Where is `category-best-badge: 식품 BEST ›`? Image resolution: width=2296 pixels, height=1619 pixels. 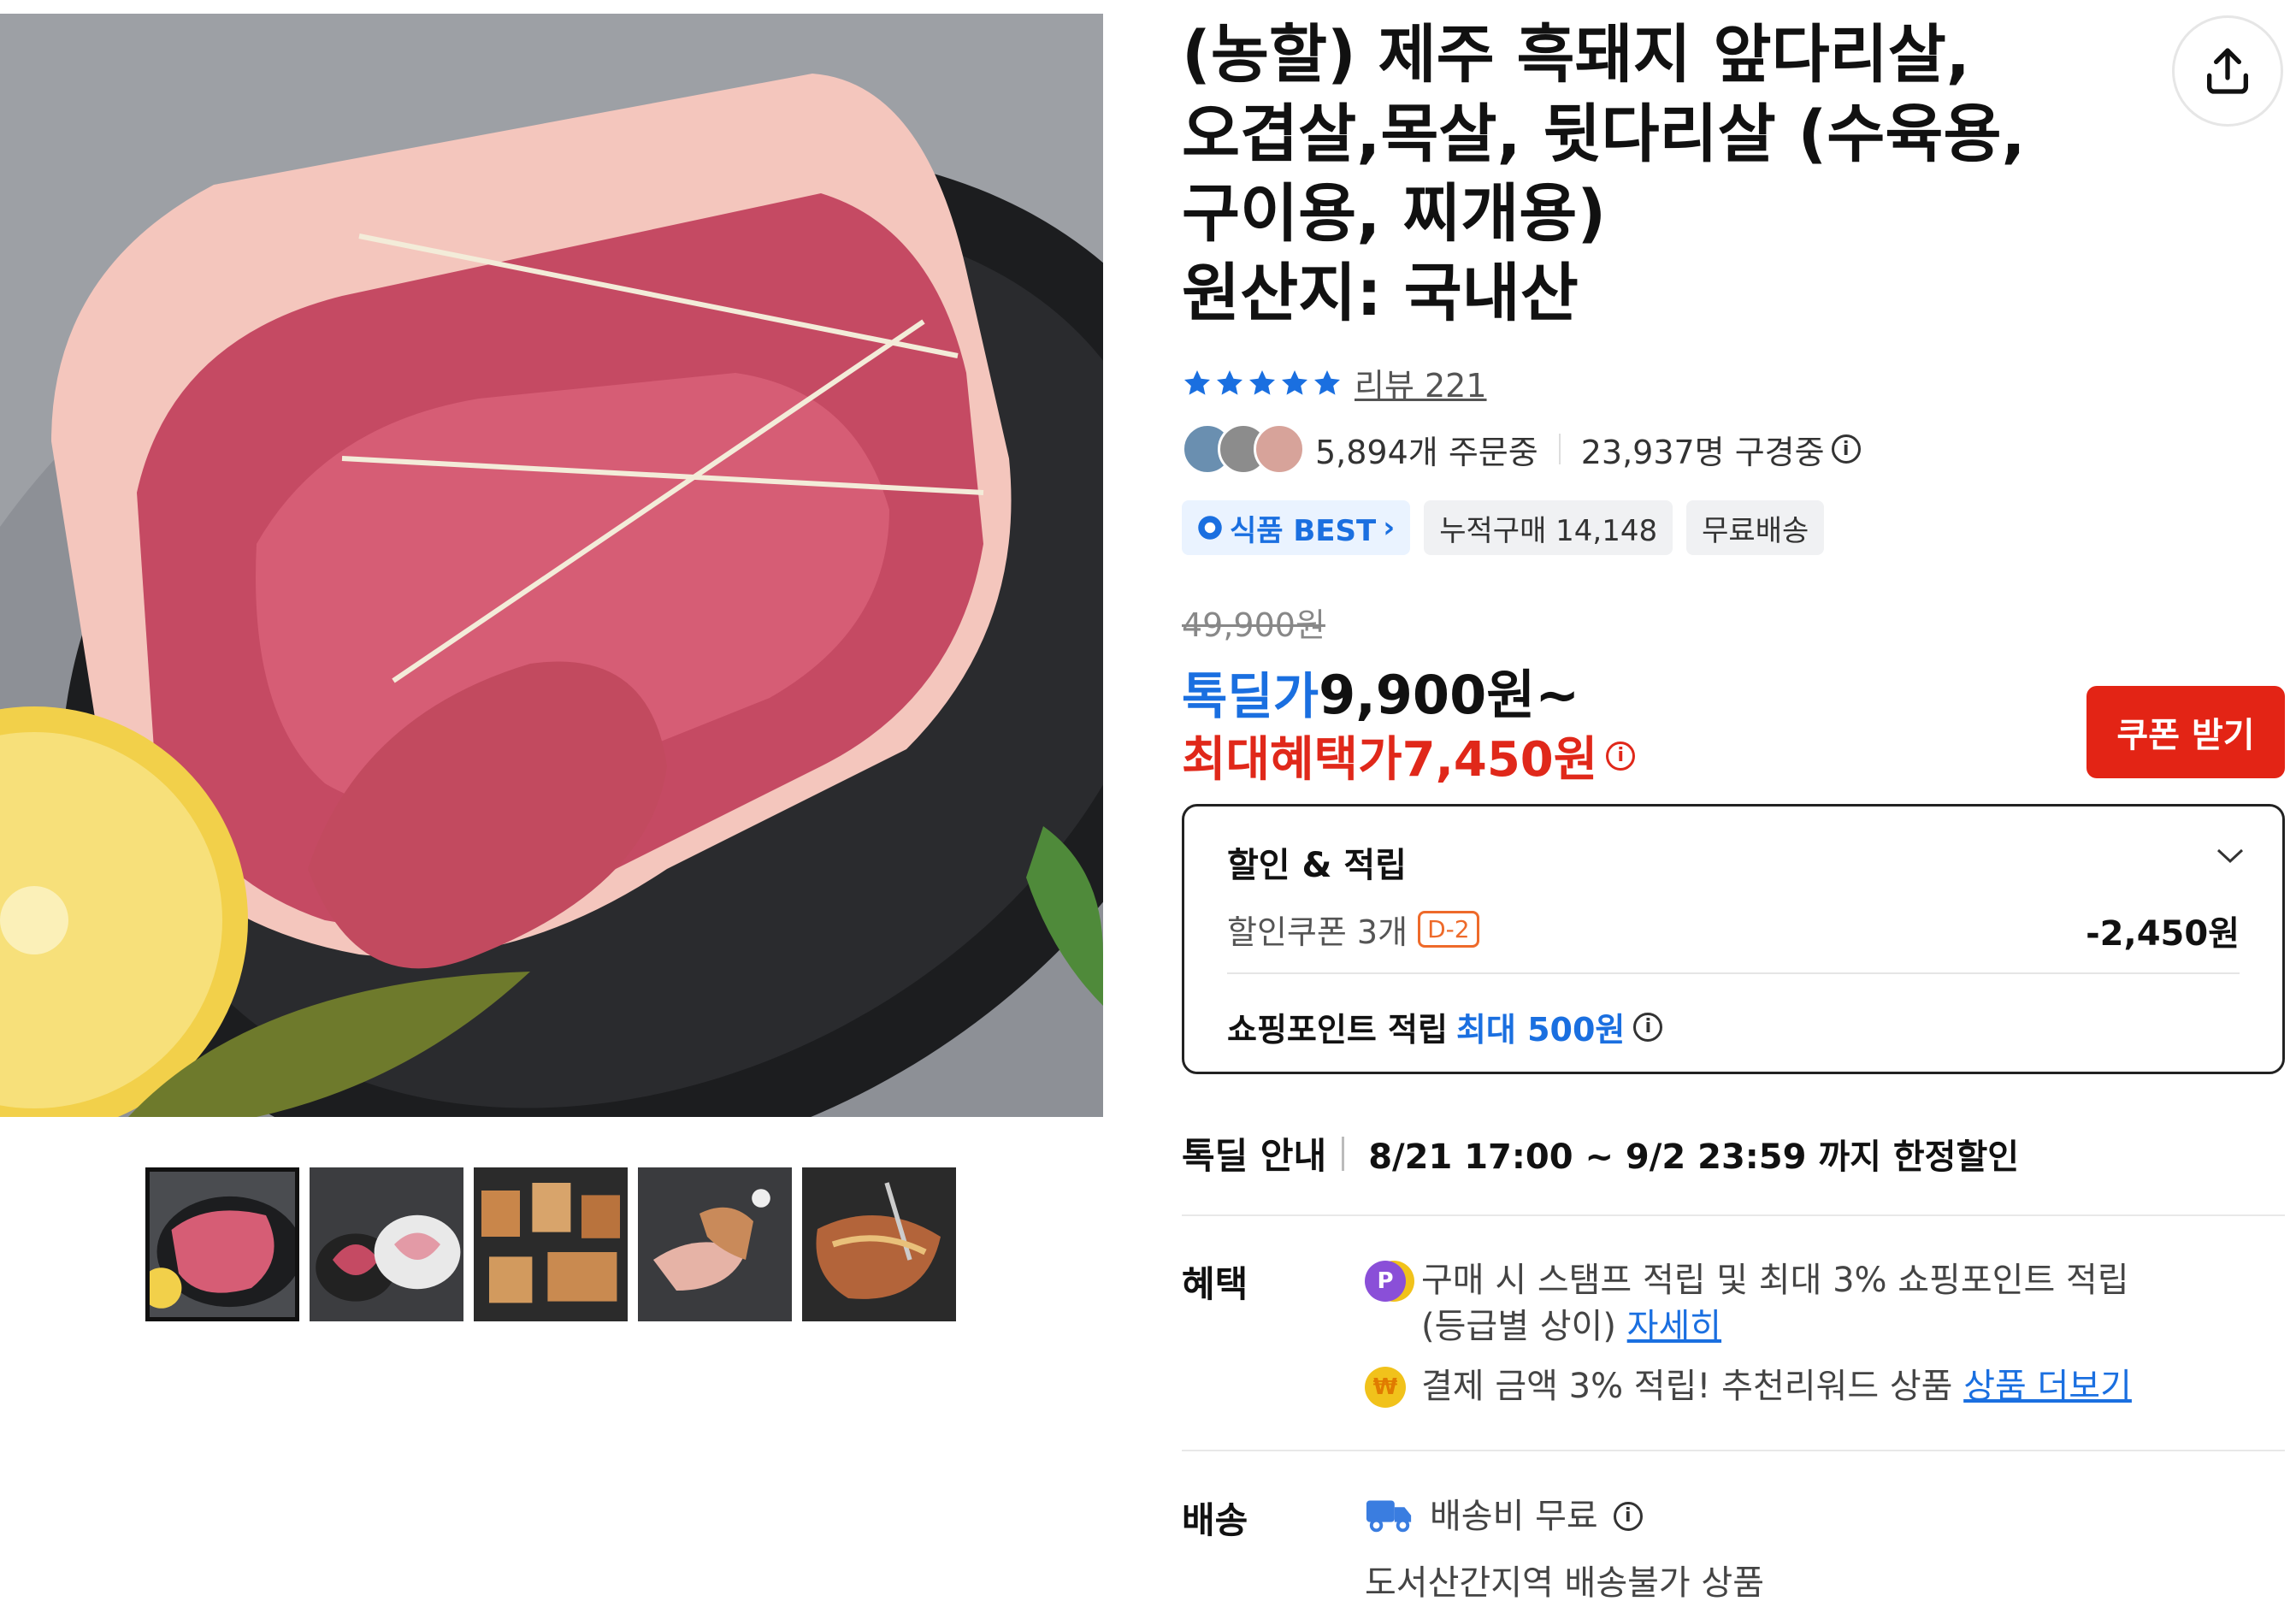 category-best-badge: 식품 BEST › is located at coordinates (1296, 528).